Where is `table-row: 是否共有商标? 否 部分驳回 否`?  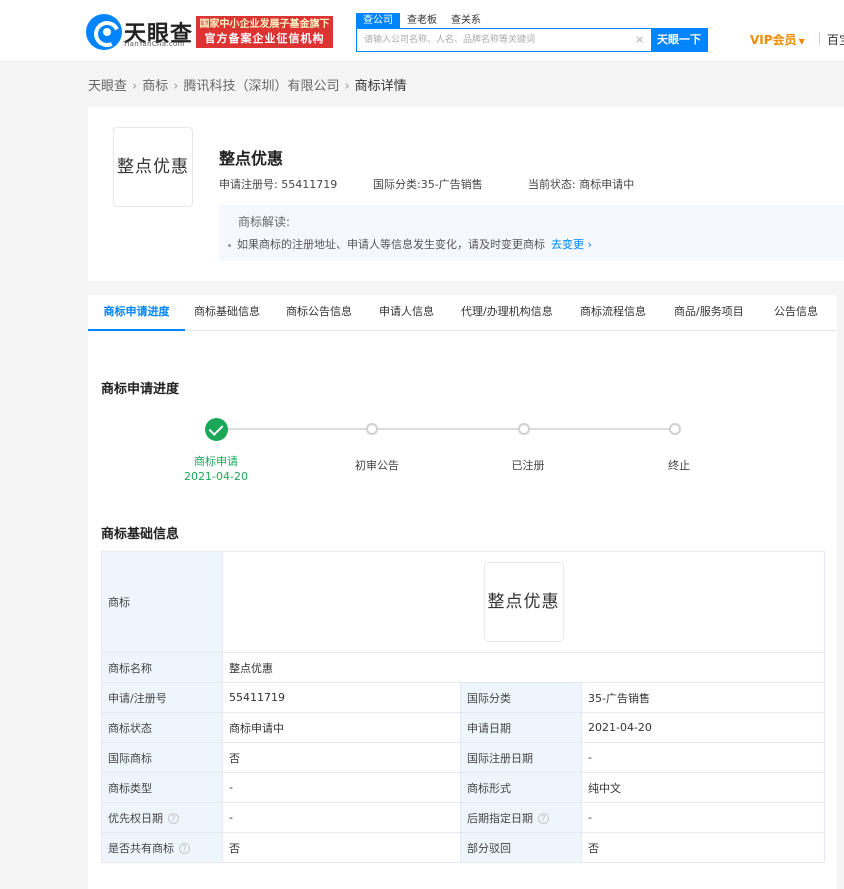 table-row: 是否共有商标? 否 部分驳回 否 is located at coordinates (463, 847).